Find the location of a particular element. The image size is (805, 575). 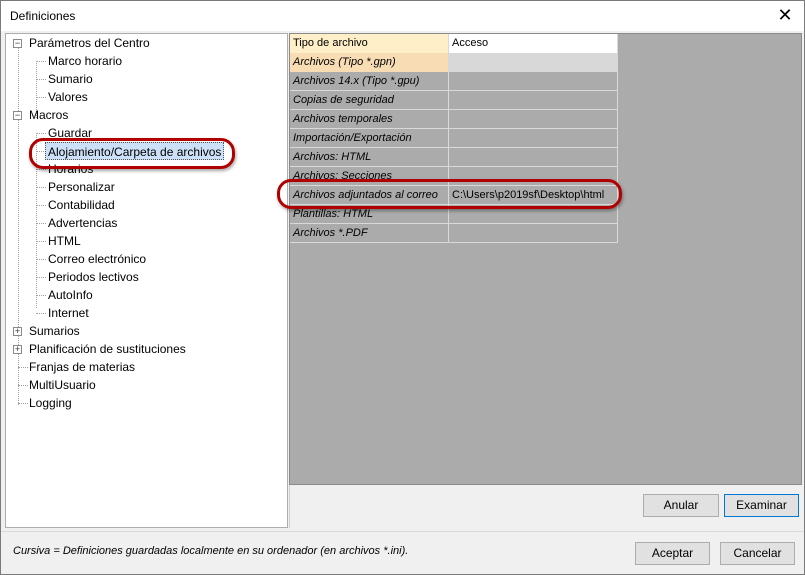

table-row: Archivos *.PDF is located at coordinates (454, 233).